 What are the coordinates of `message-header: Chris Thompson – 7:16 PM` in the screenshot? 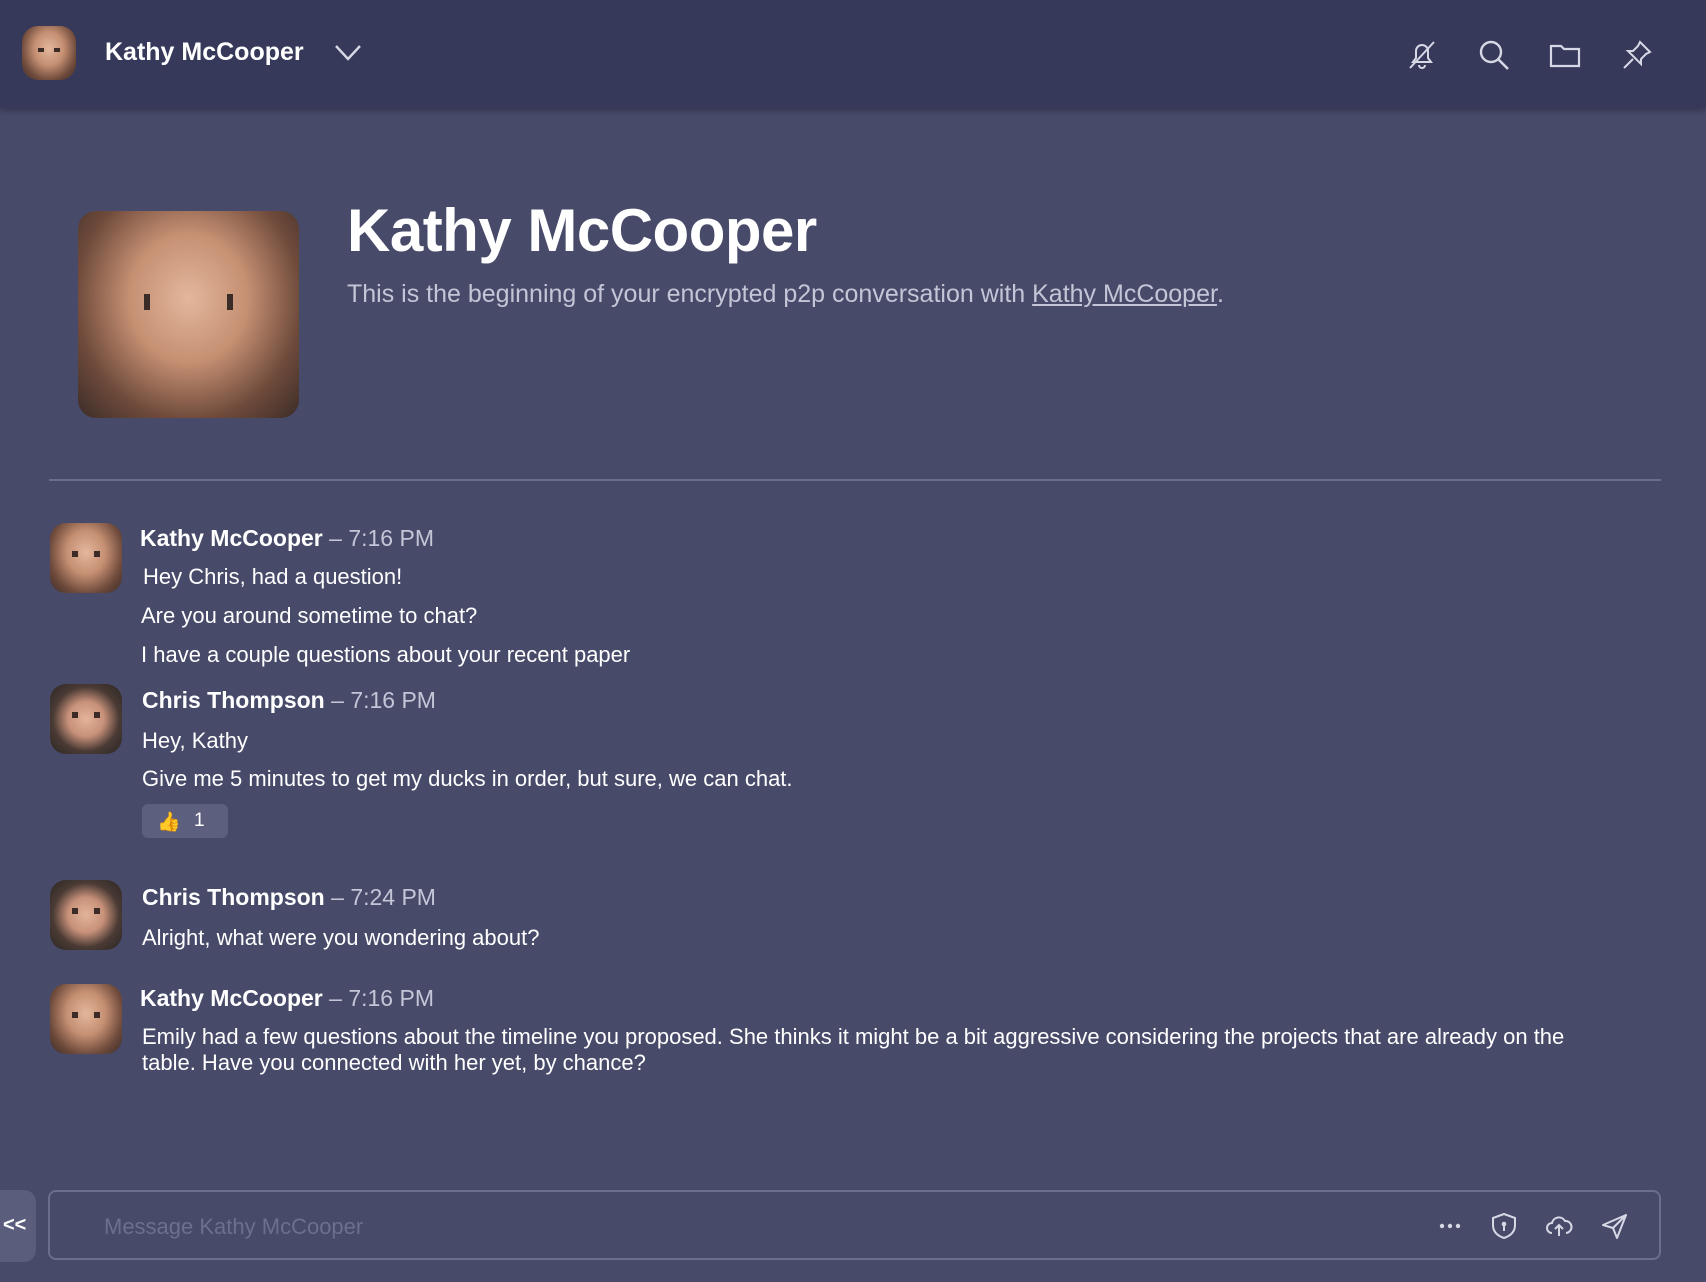 It's located at (289, 700).